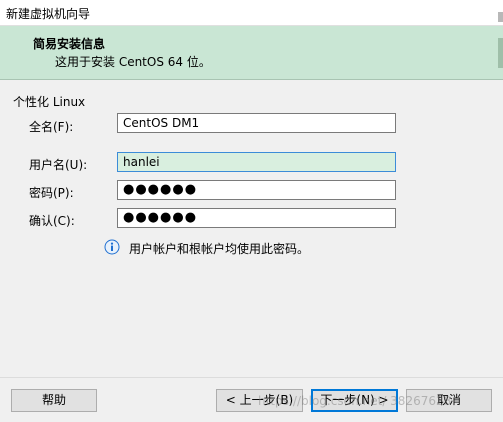 The image size is (503, 422). What do you see at coordinates (251, 13) in the screenshot?
I see `title-bar: 新建虚拟机向导` at bounding box center [251, 13].